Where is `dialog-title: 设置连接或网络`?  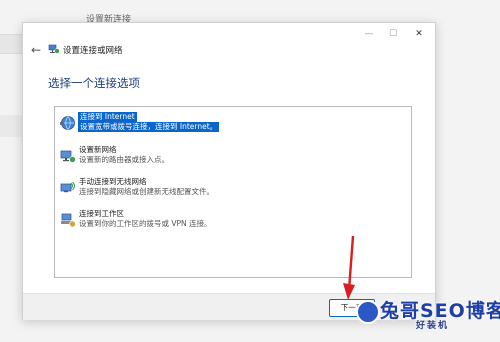
dialog-title: 设置连接或网络 is located at coordinates (93, 51).